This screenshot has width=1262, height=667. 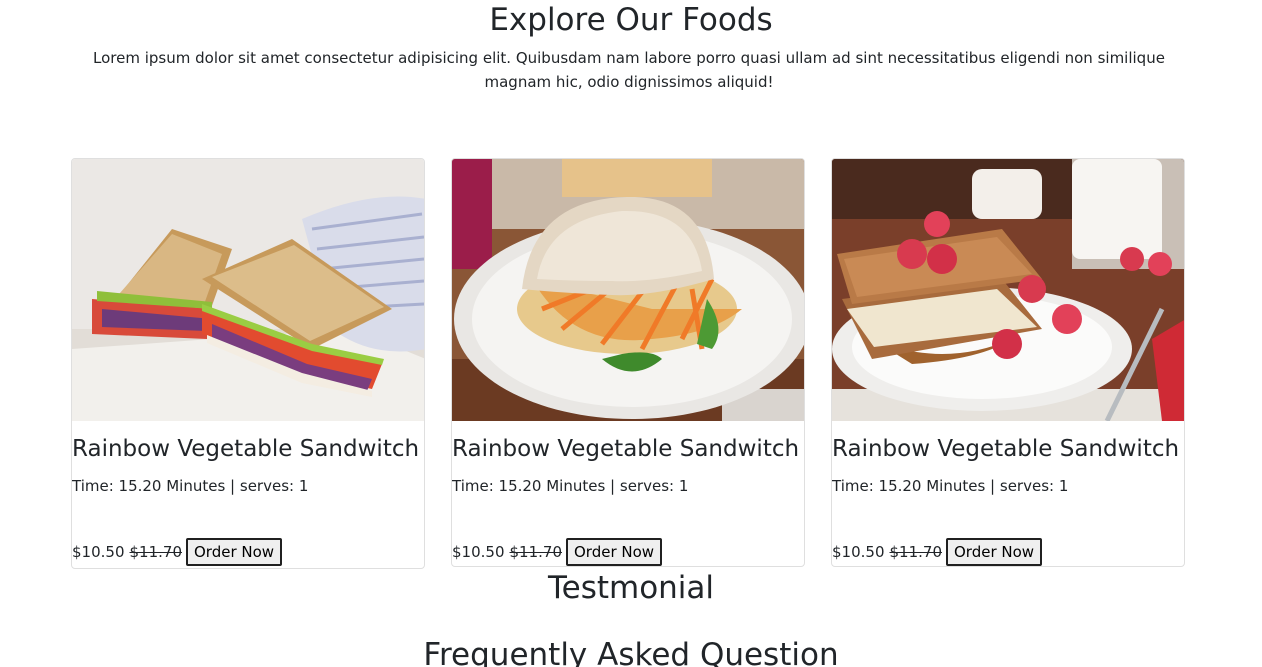 What do you see at coordinates (248, 290) in the screenshot?
I see `sandwich-triangle-photo` at bounding box center [248, 290].